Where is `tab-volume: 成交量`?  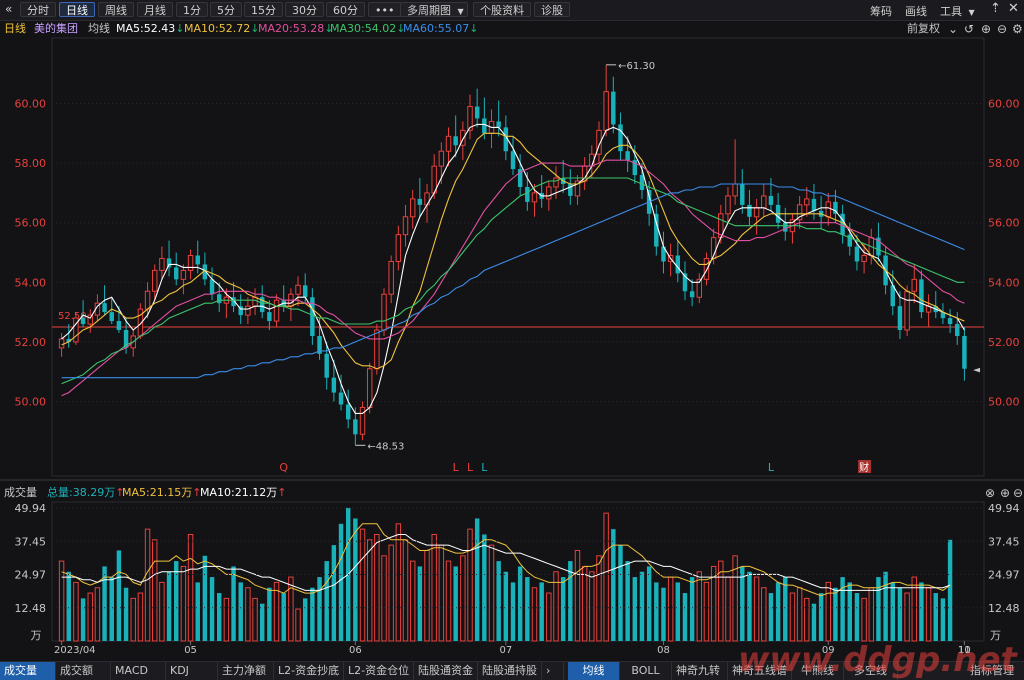 tab-volume: 成交量 is located at coordinates (28, 671).